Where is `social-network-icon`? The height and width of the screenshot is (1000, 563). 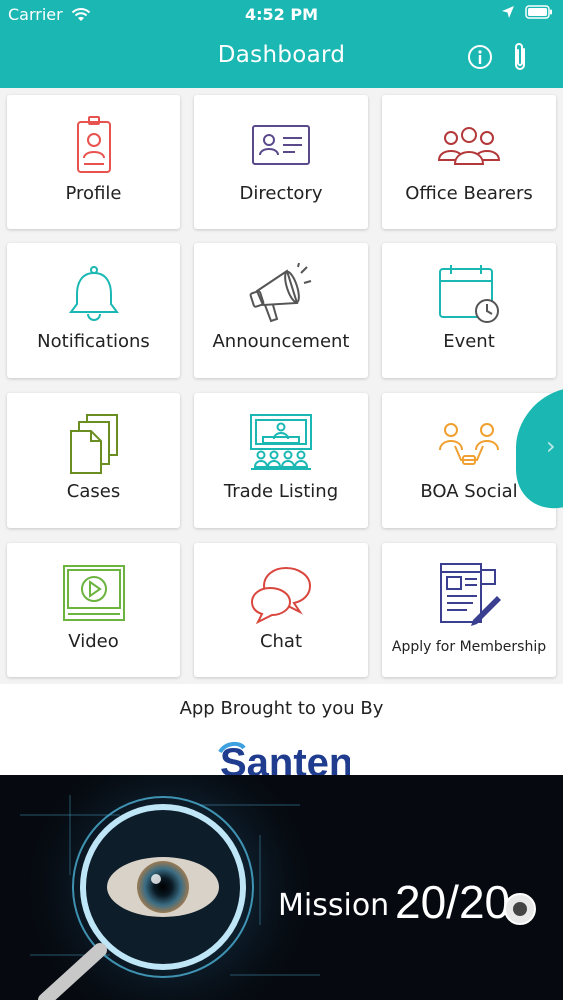 social-network-icon is located at coordinates (469, 444).